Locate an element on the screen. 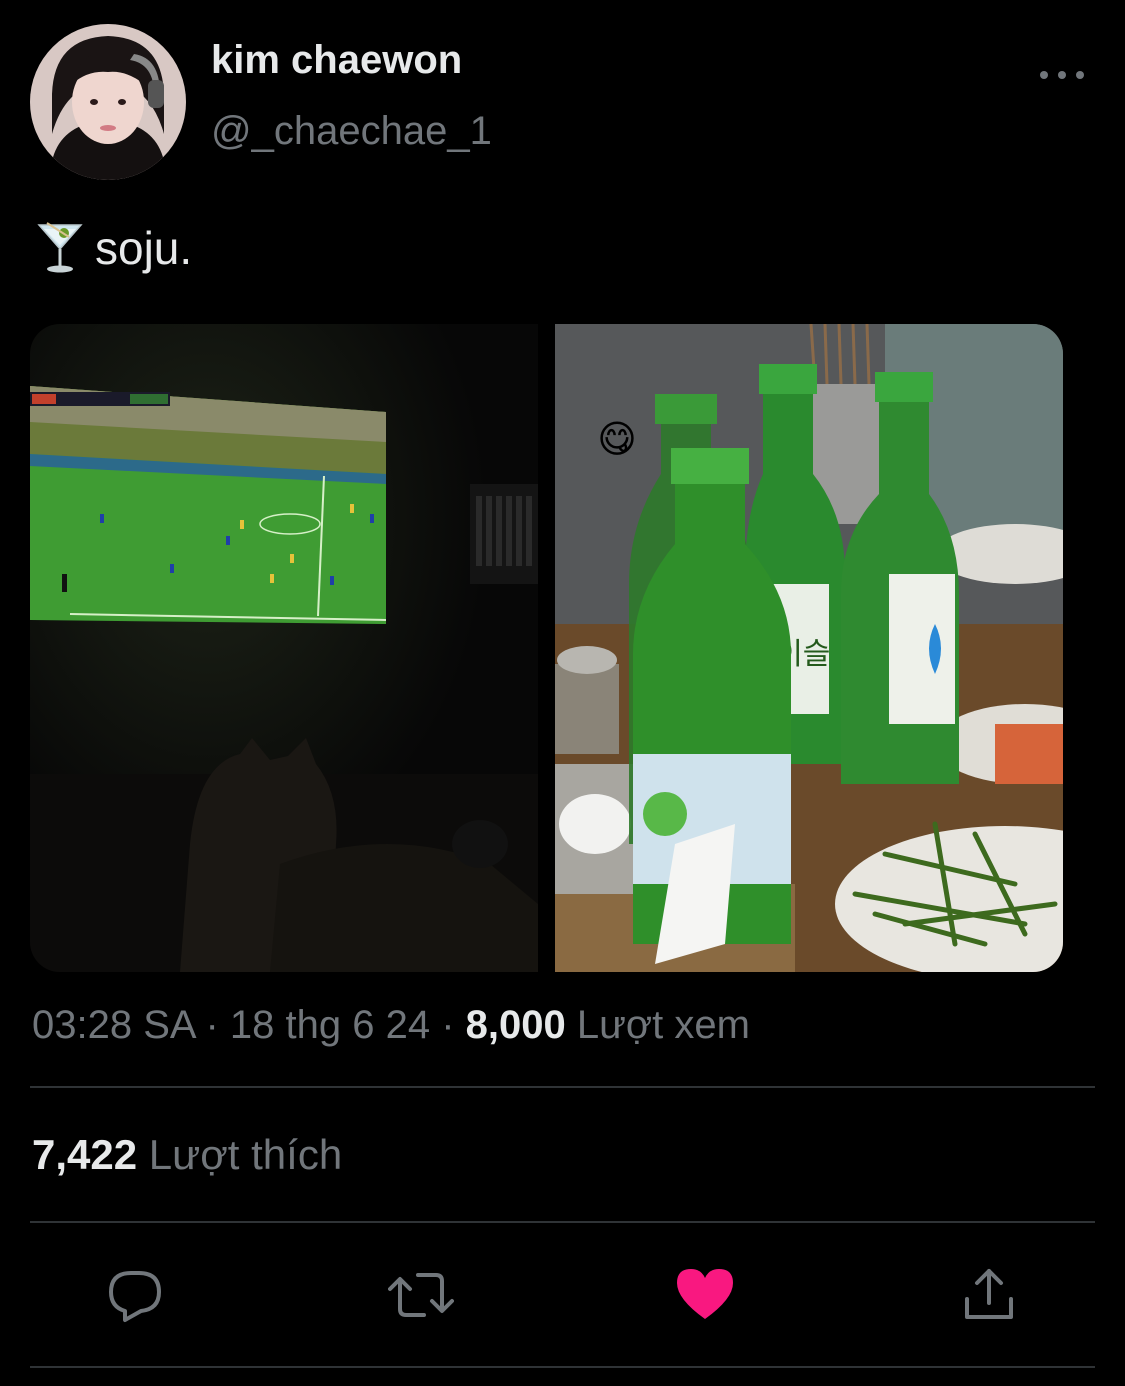 This screenshot has height=1386, width=1125. likes-stat: 7,422 Lượt thích is located at coordinates (187, 1155).